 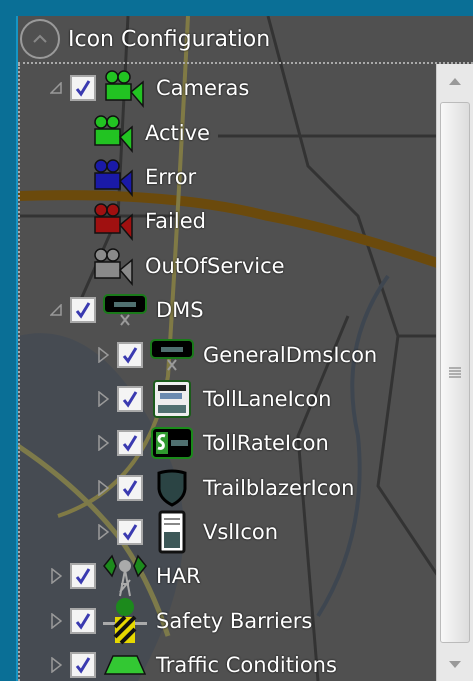 I want to click on scroll-up-icon, so click(x=455, y=81).